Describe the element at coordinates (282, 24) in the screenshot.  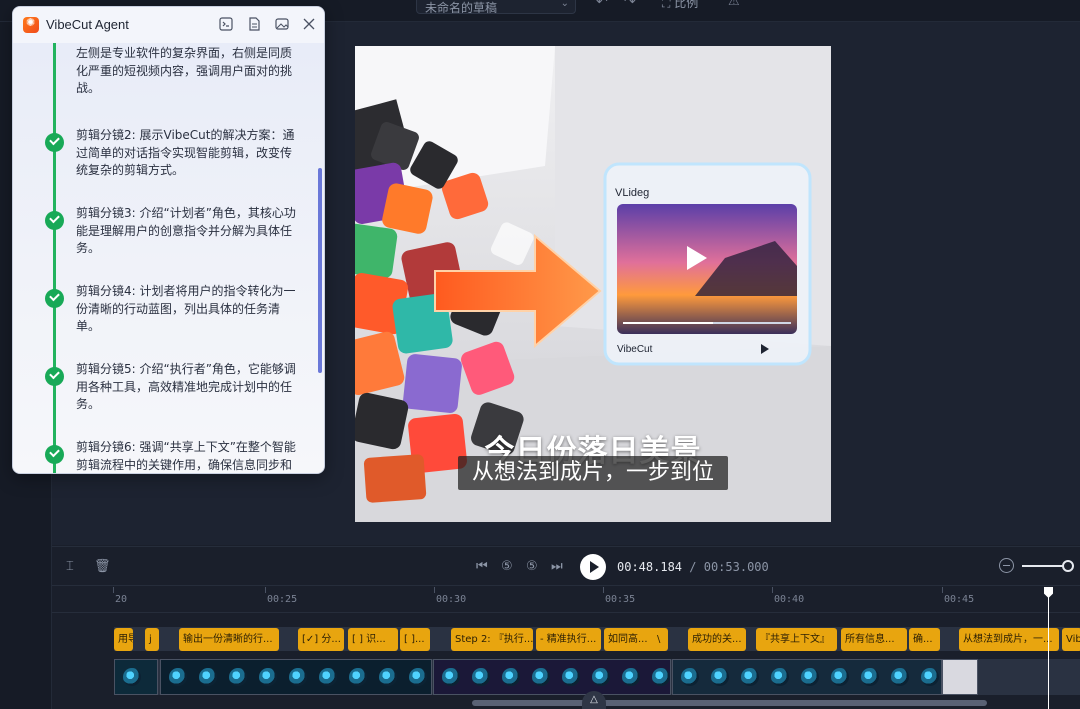
I see `image-icon` at that location.